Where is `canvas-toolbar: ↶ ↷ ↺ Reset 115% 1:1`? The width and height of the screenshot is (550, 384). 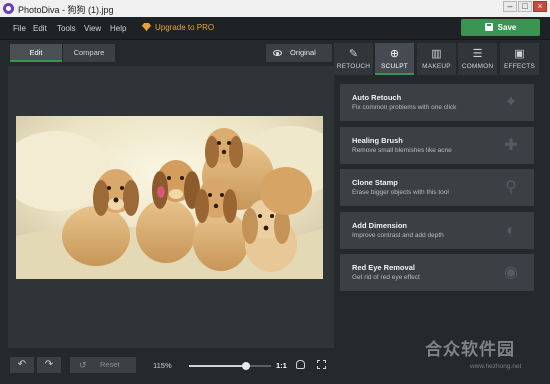 canvas-toolbar: ↶ ↷ ↺ Reset 115% 1:1 is located at coordinates (171, 364).